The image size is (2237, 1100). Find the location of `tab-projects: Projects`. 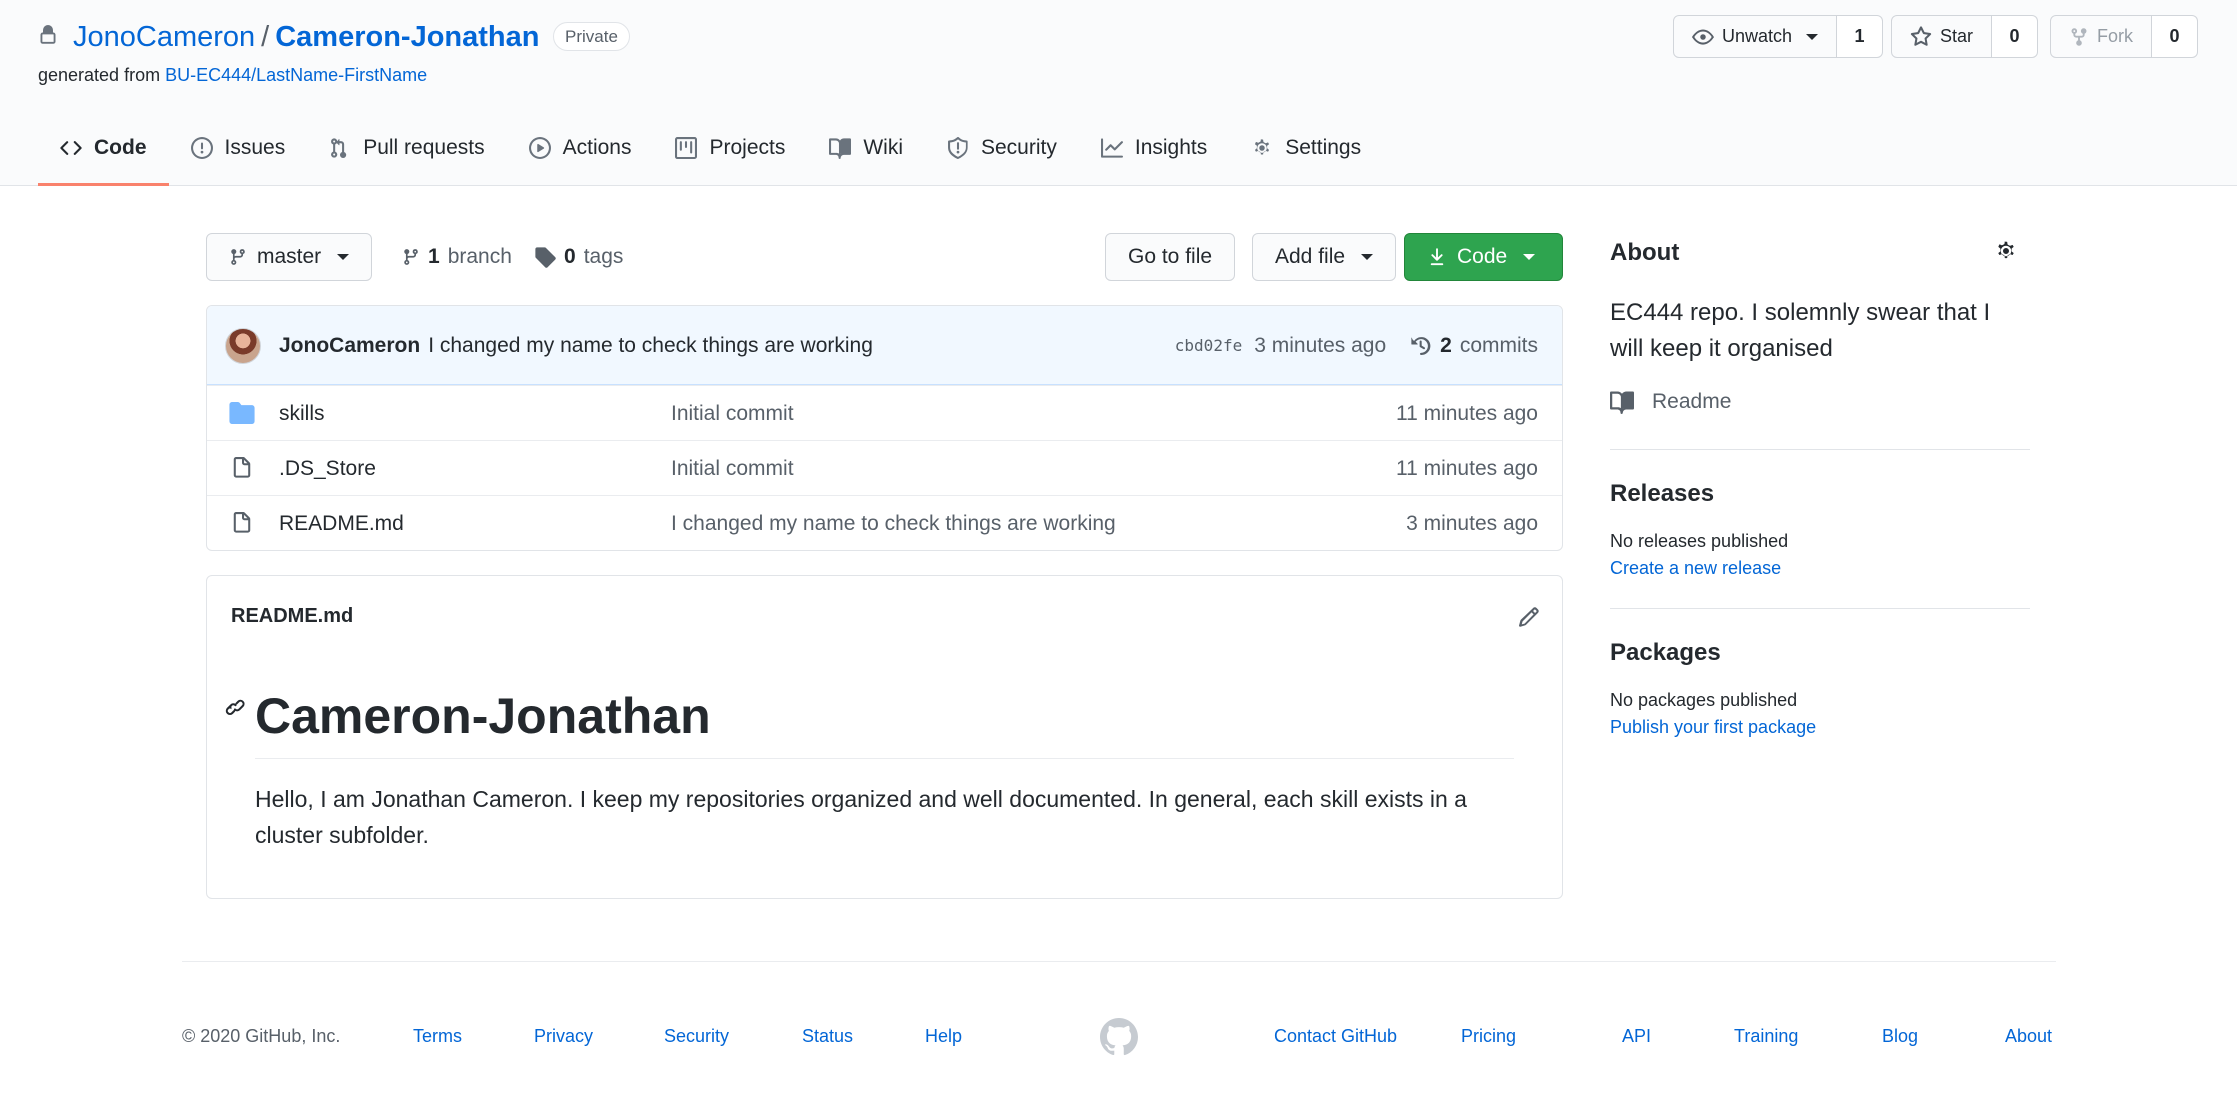

tab-projects: Projects is located at coordinates (730, 149).